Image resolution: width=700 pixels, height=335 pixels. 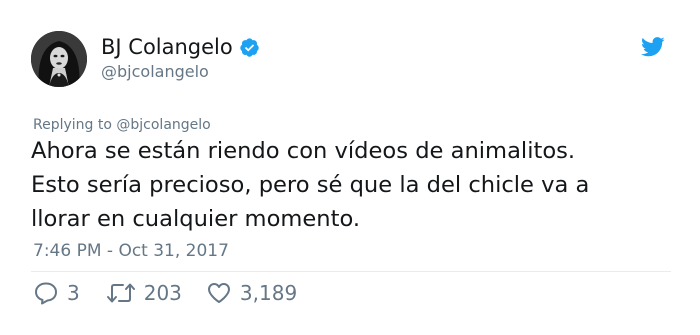 I want to click on replying-to-mention-link: @bjcolangelo, so click(x=163, y=125).